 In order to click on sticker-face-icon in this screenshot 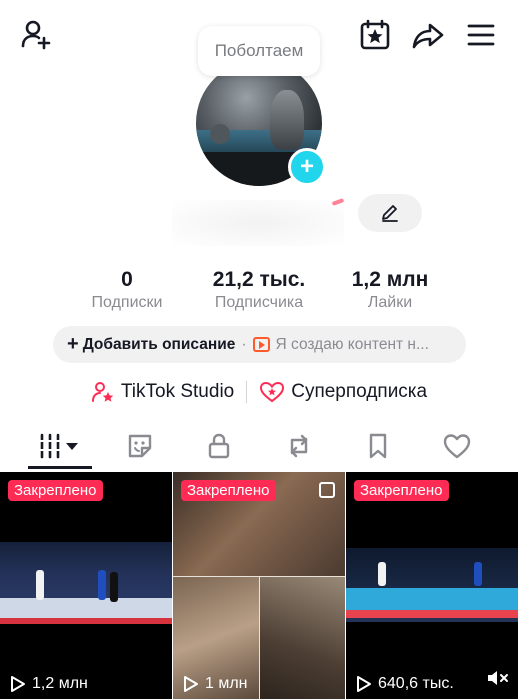, I will do `click(140, 446)`.